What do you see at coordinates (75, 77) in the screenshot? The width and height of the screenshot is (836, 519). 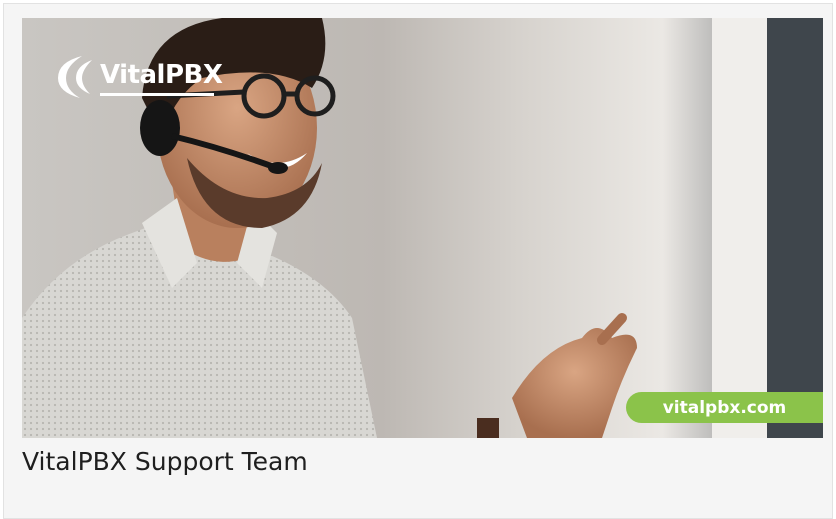 I see `logo-mark-icon` at bounding box center [75, 77].